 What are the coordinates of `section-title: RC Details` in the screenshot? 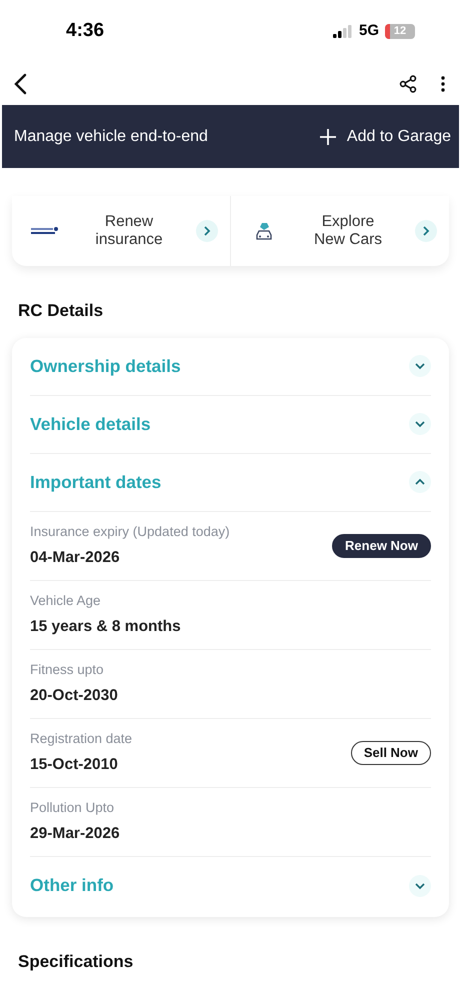 It's located at (60, 311).